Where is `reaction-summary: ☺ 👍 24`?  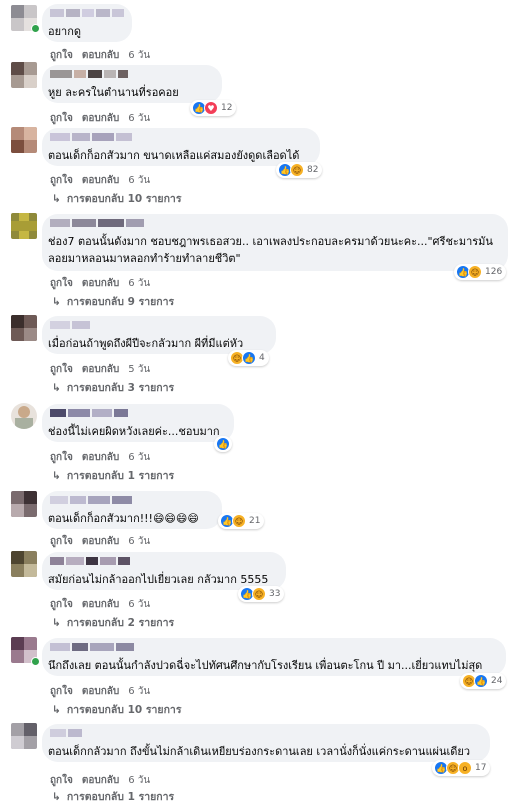
reaction-summary: ☺ 👍 24 is located at coordinates (483, 681).